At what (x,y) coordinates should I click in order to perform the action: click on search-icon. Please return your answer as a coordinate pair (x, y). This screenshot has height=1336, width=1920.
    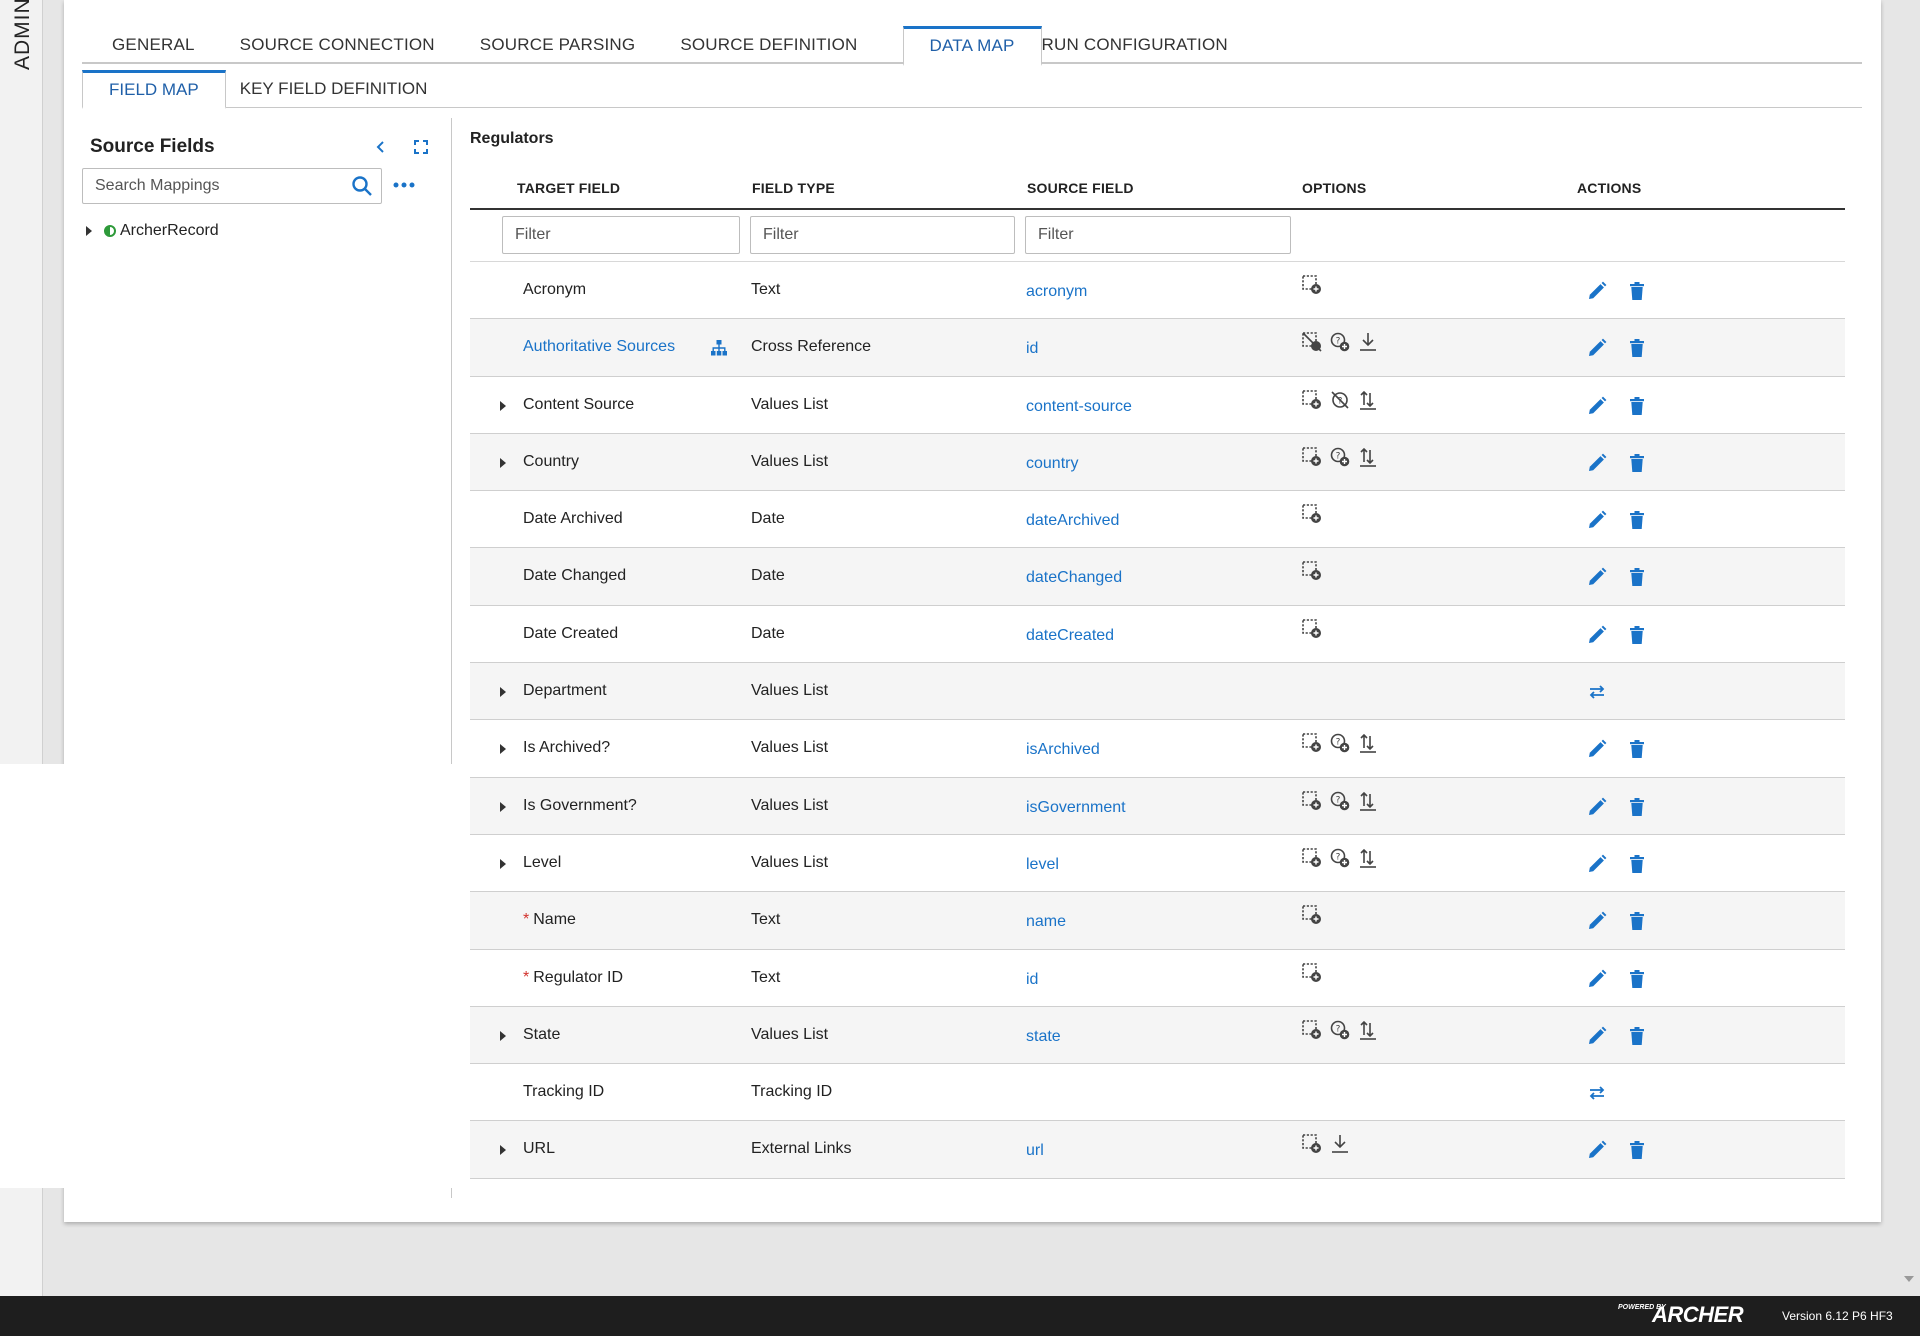
    Looking at the image, I should click on (362, 186).